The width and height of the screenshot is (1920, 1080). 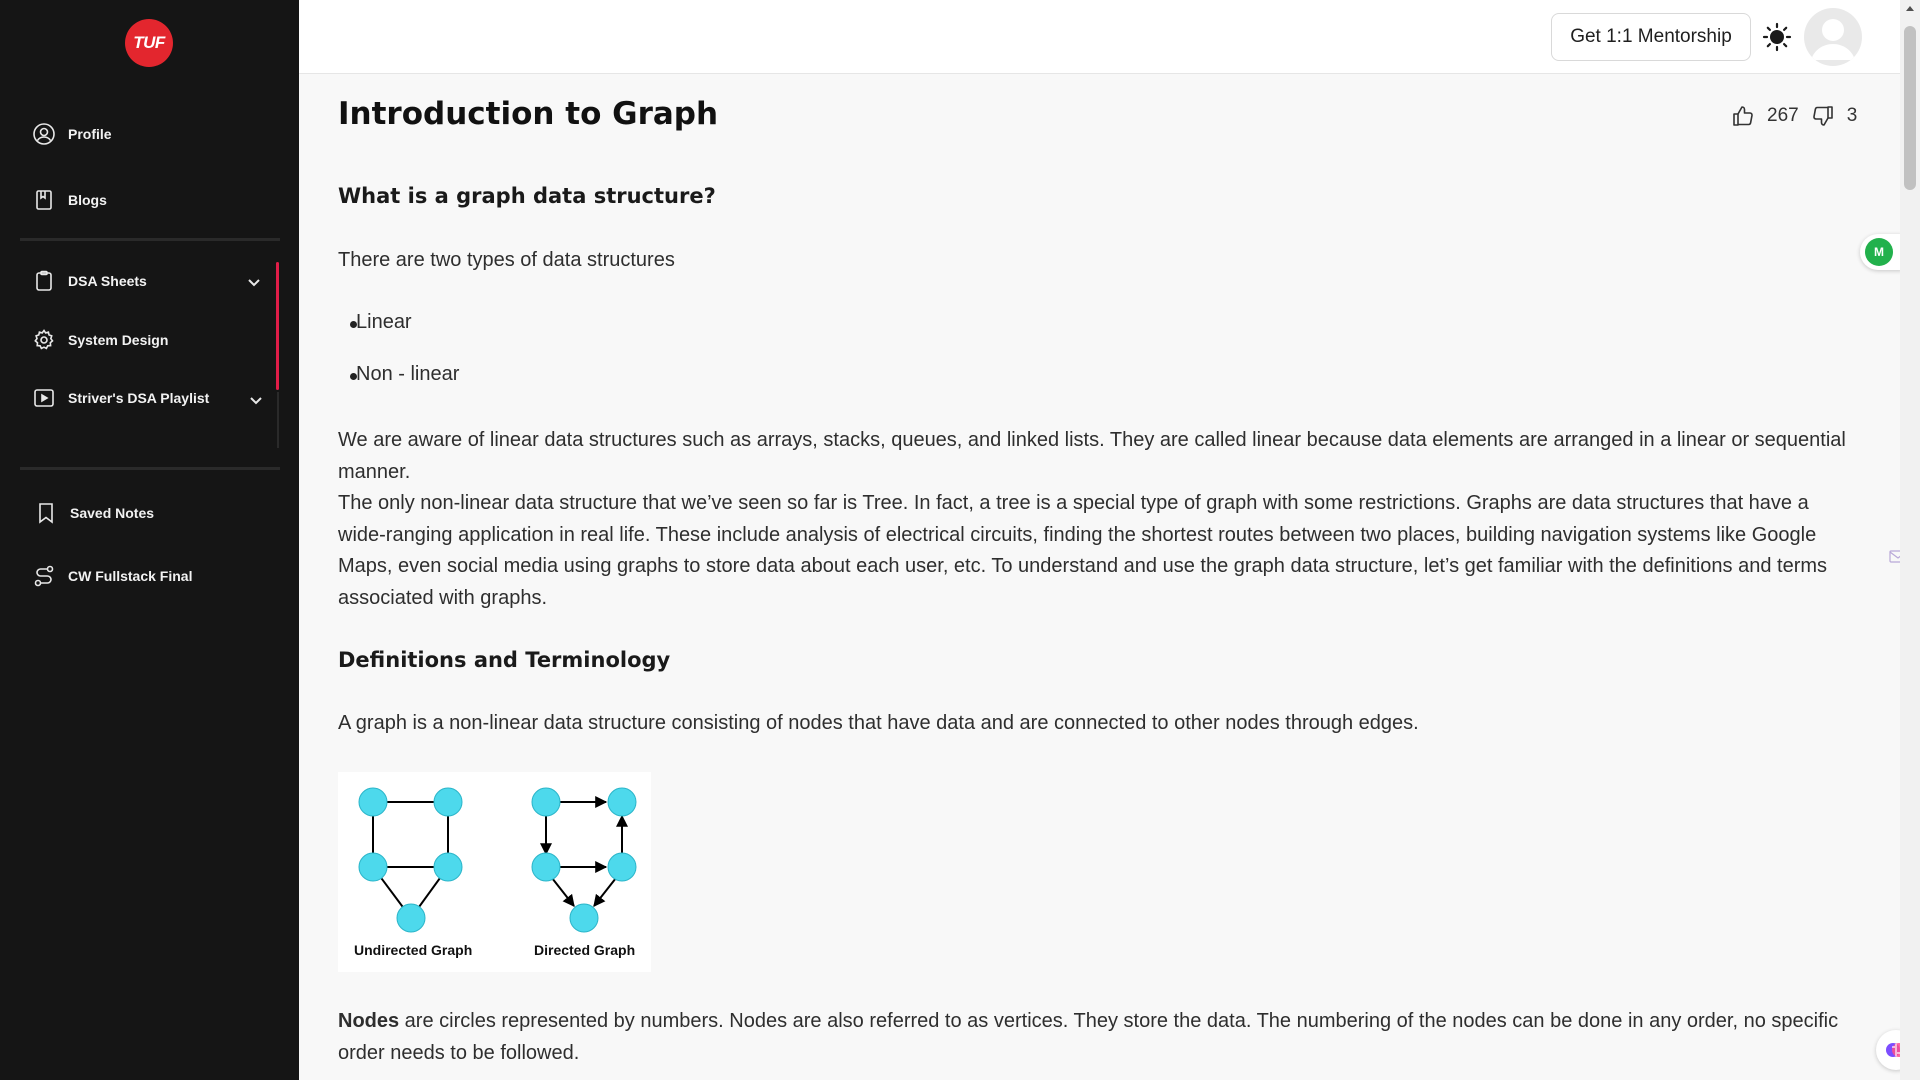 What do you see at coordinates (1777, 37) in the screenshot?
I see `sun-icon` at bounding box center [1777, 37].